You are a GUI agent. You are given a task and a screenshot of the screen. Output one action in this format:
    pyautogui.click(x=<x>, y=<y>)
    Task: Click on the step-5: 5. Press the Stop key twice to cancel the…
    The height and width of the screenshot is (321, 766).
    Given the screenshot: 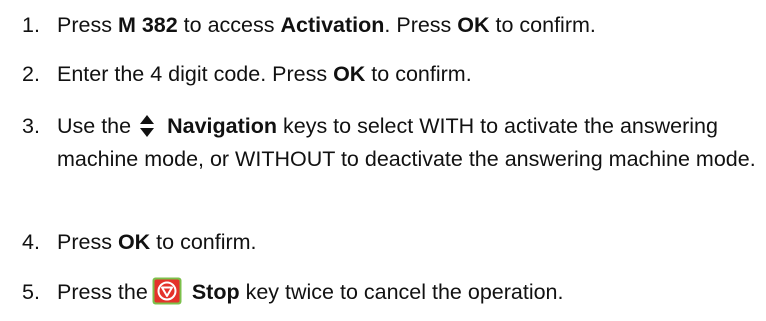 What is the action you would take?
    pyautogui.click(x=392, y=292)
    